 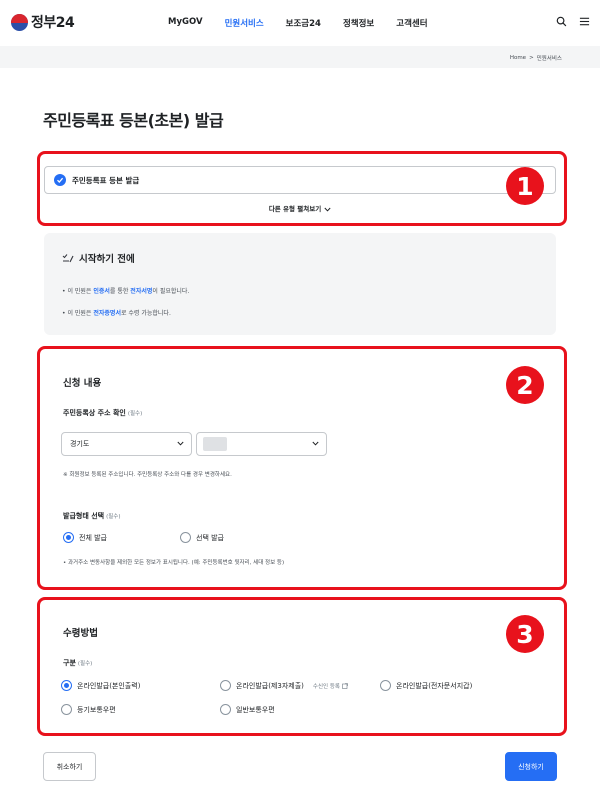 I want to click on logo-text: 정부24, so click(x=53, y=23).